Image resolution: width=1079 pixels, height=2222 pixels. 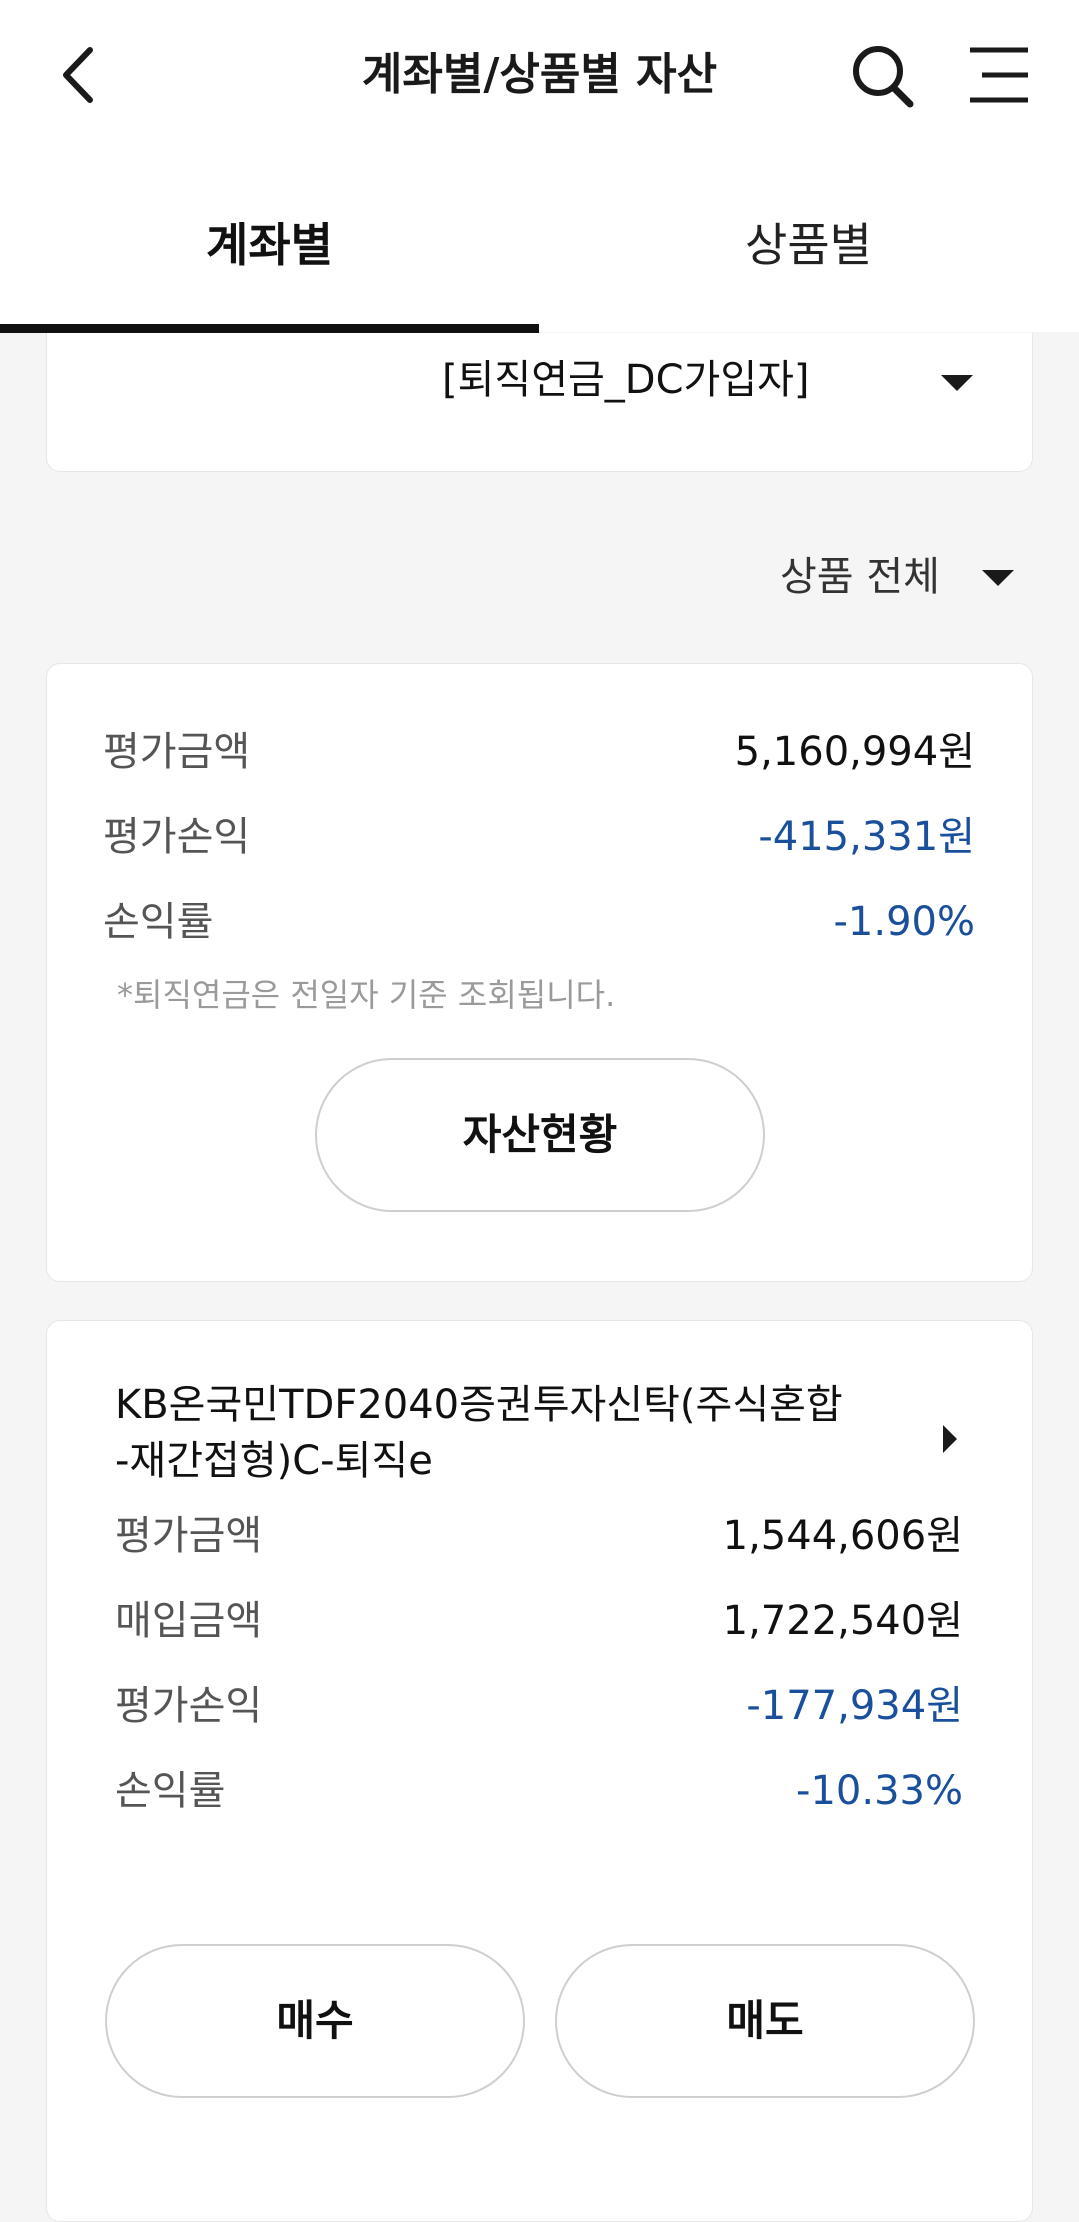 I want to click on product-label-purchase: 매입금액, so click(x=189, y=1621).